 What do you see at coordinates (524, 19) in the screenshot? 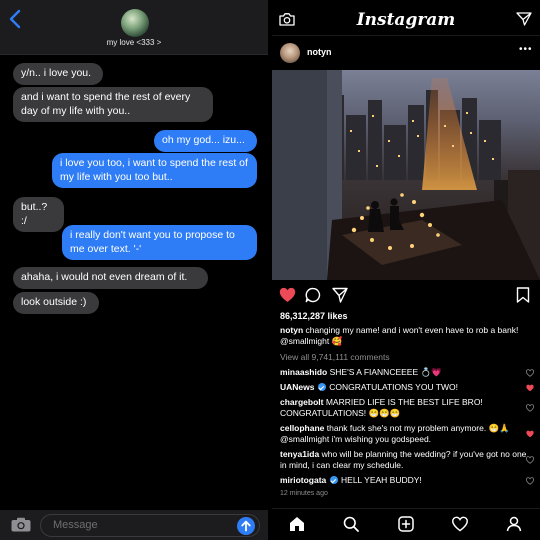
I see `direct-message-icon` at bounding box center [524, 19].